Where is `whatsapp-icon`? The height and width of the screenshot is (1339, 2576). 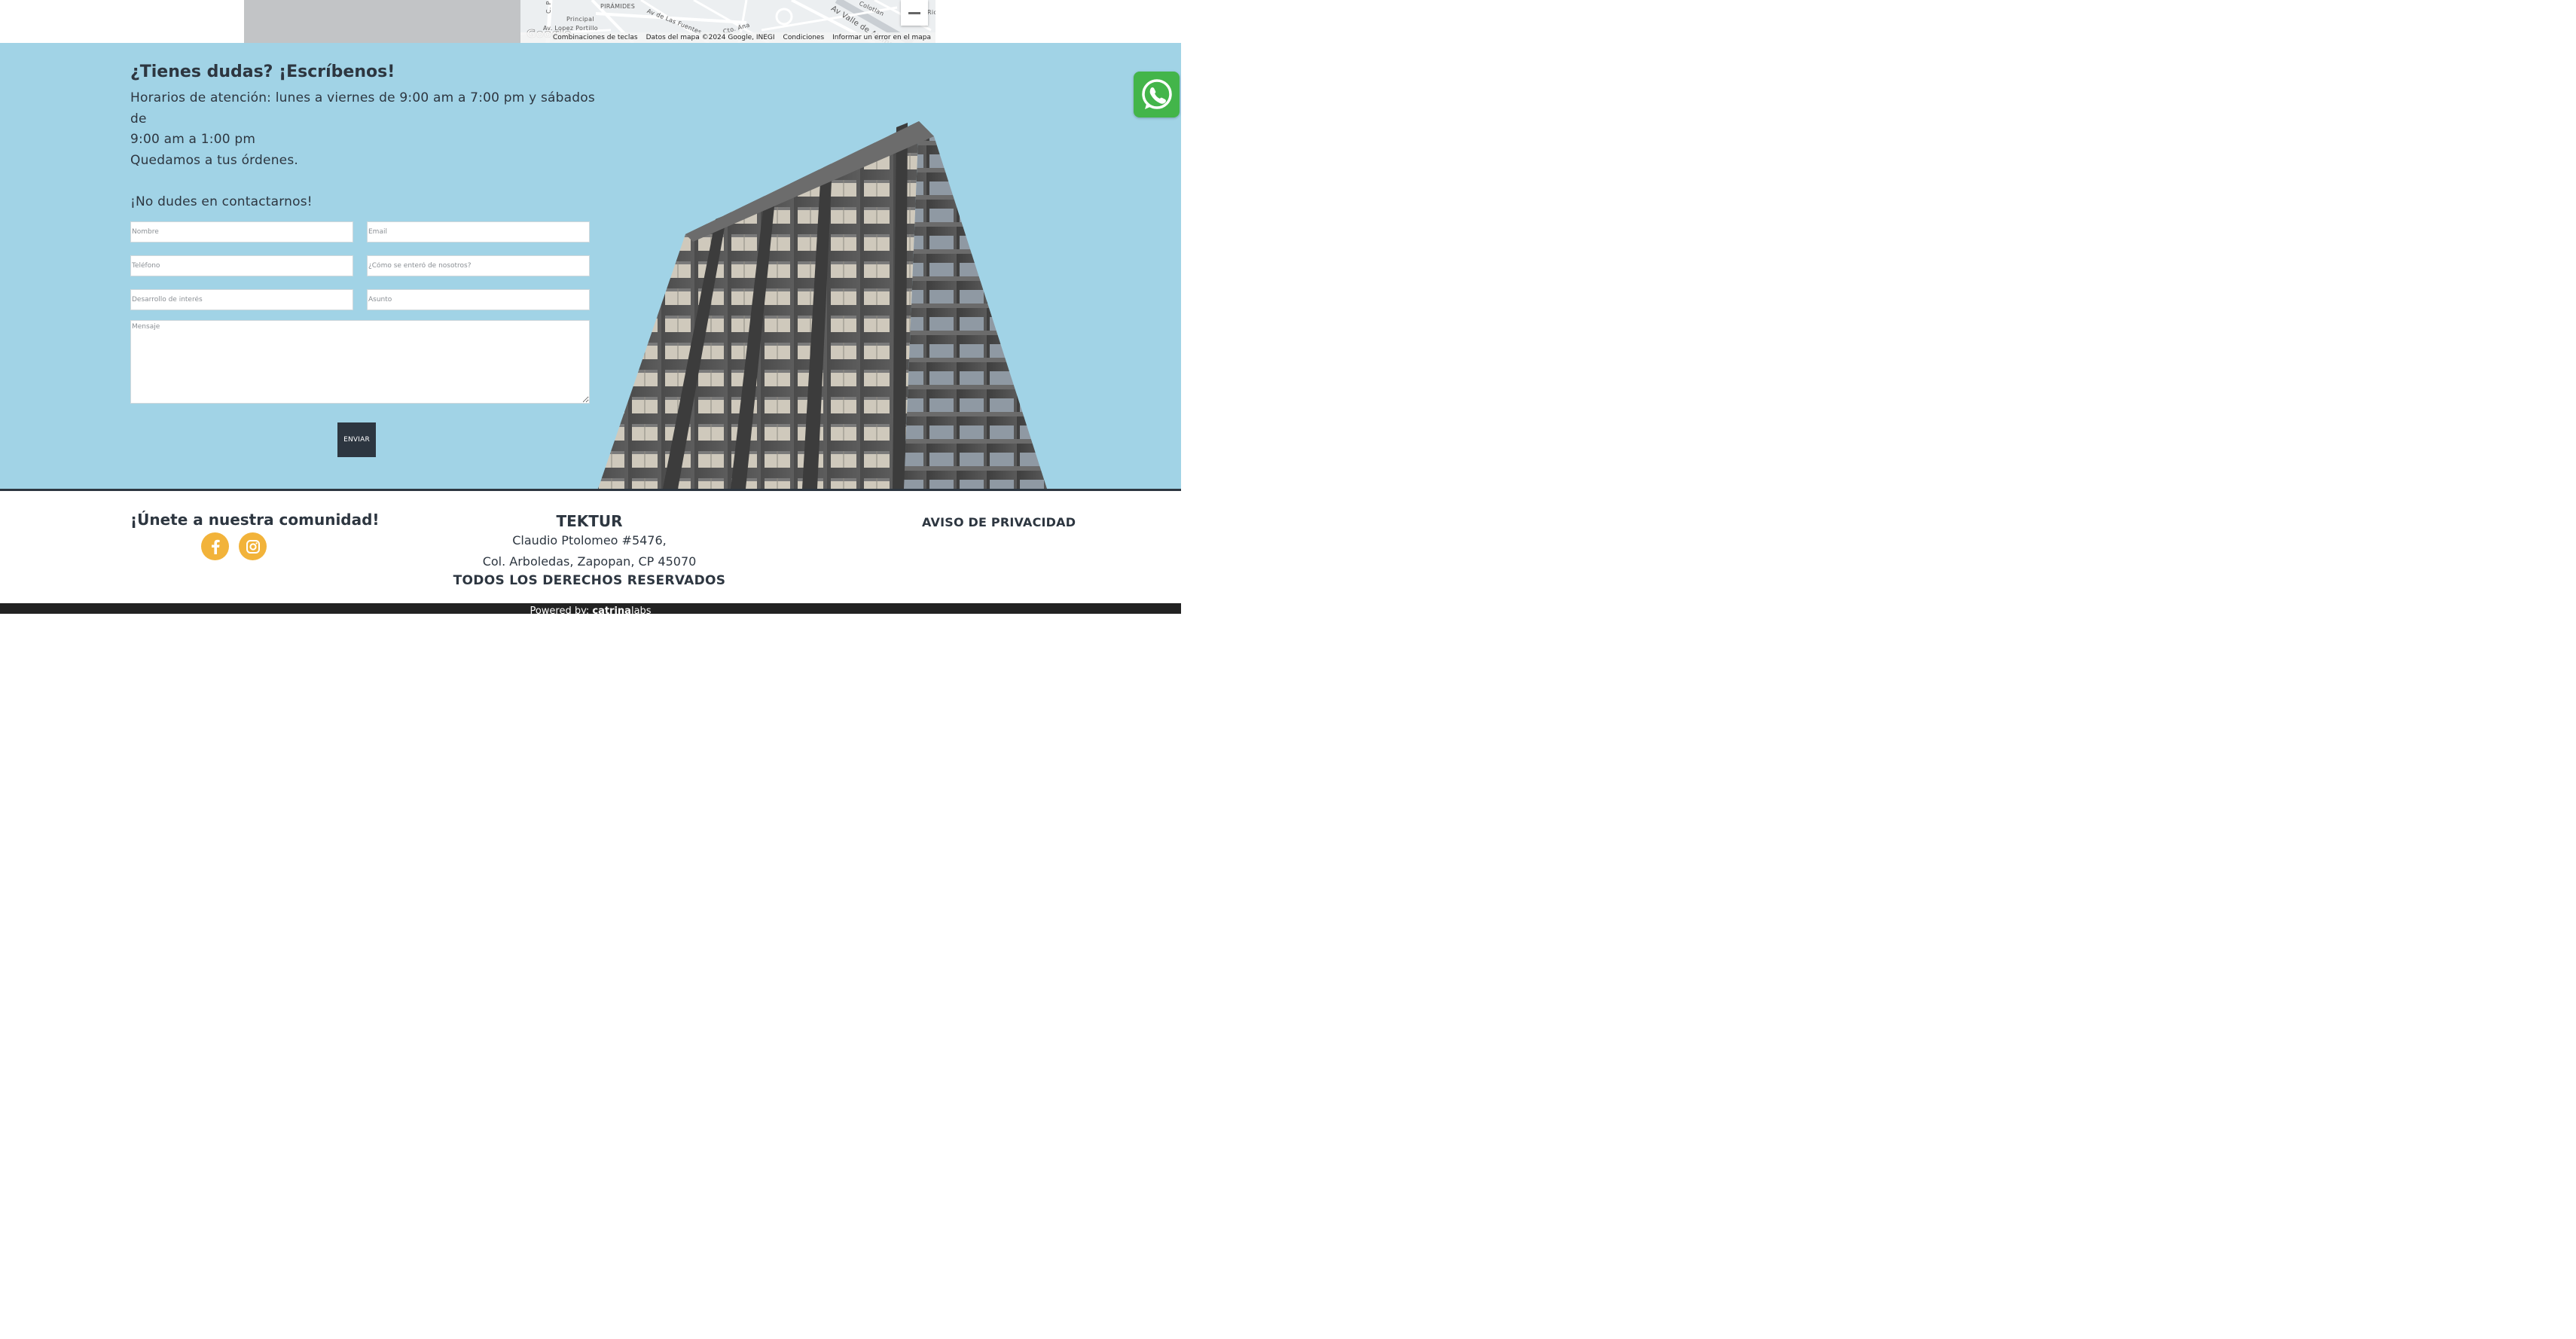 whatsapp-icon is located at coordinates (1157, 93).